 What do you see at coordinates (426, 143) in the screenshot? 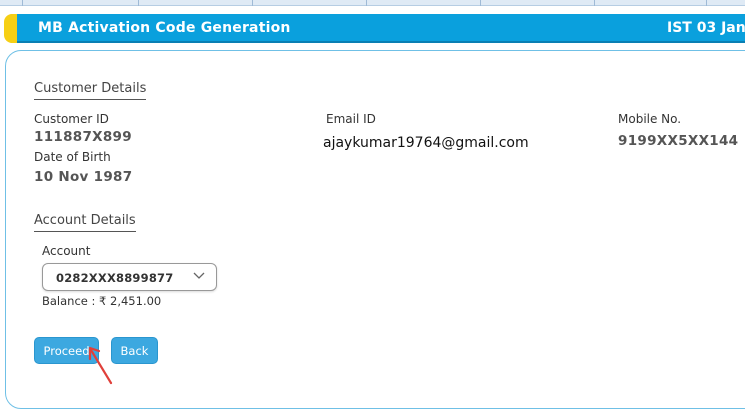
I see `email-value: ajaykumar19764@gmail.com` at bounding box center [426, 143].